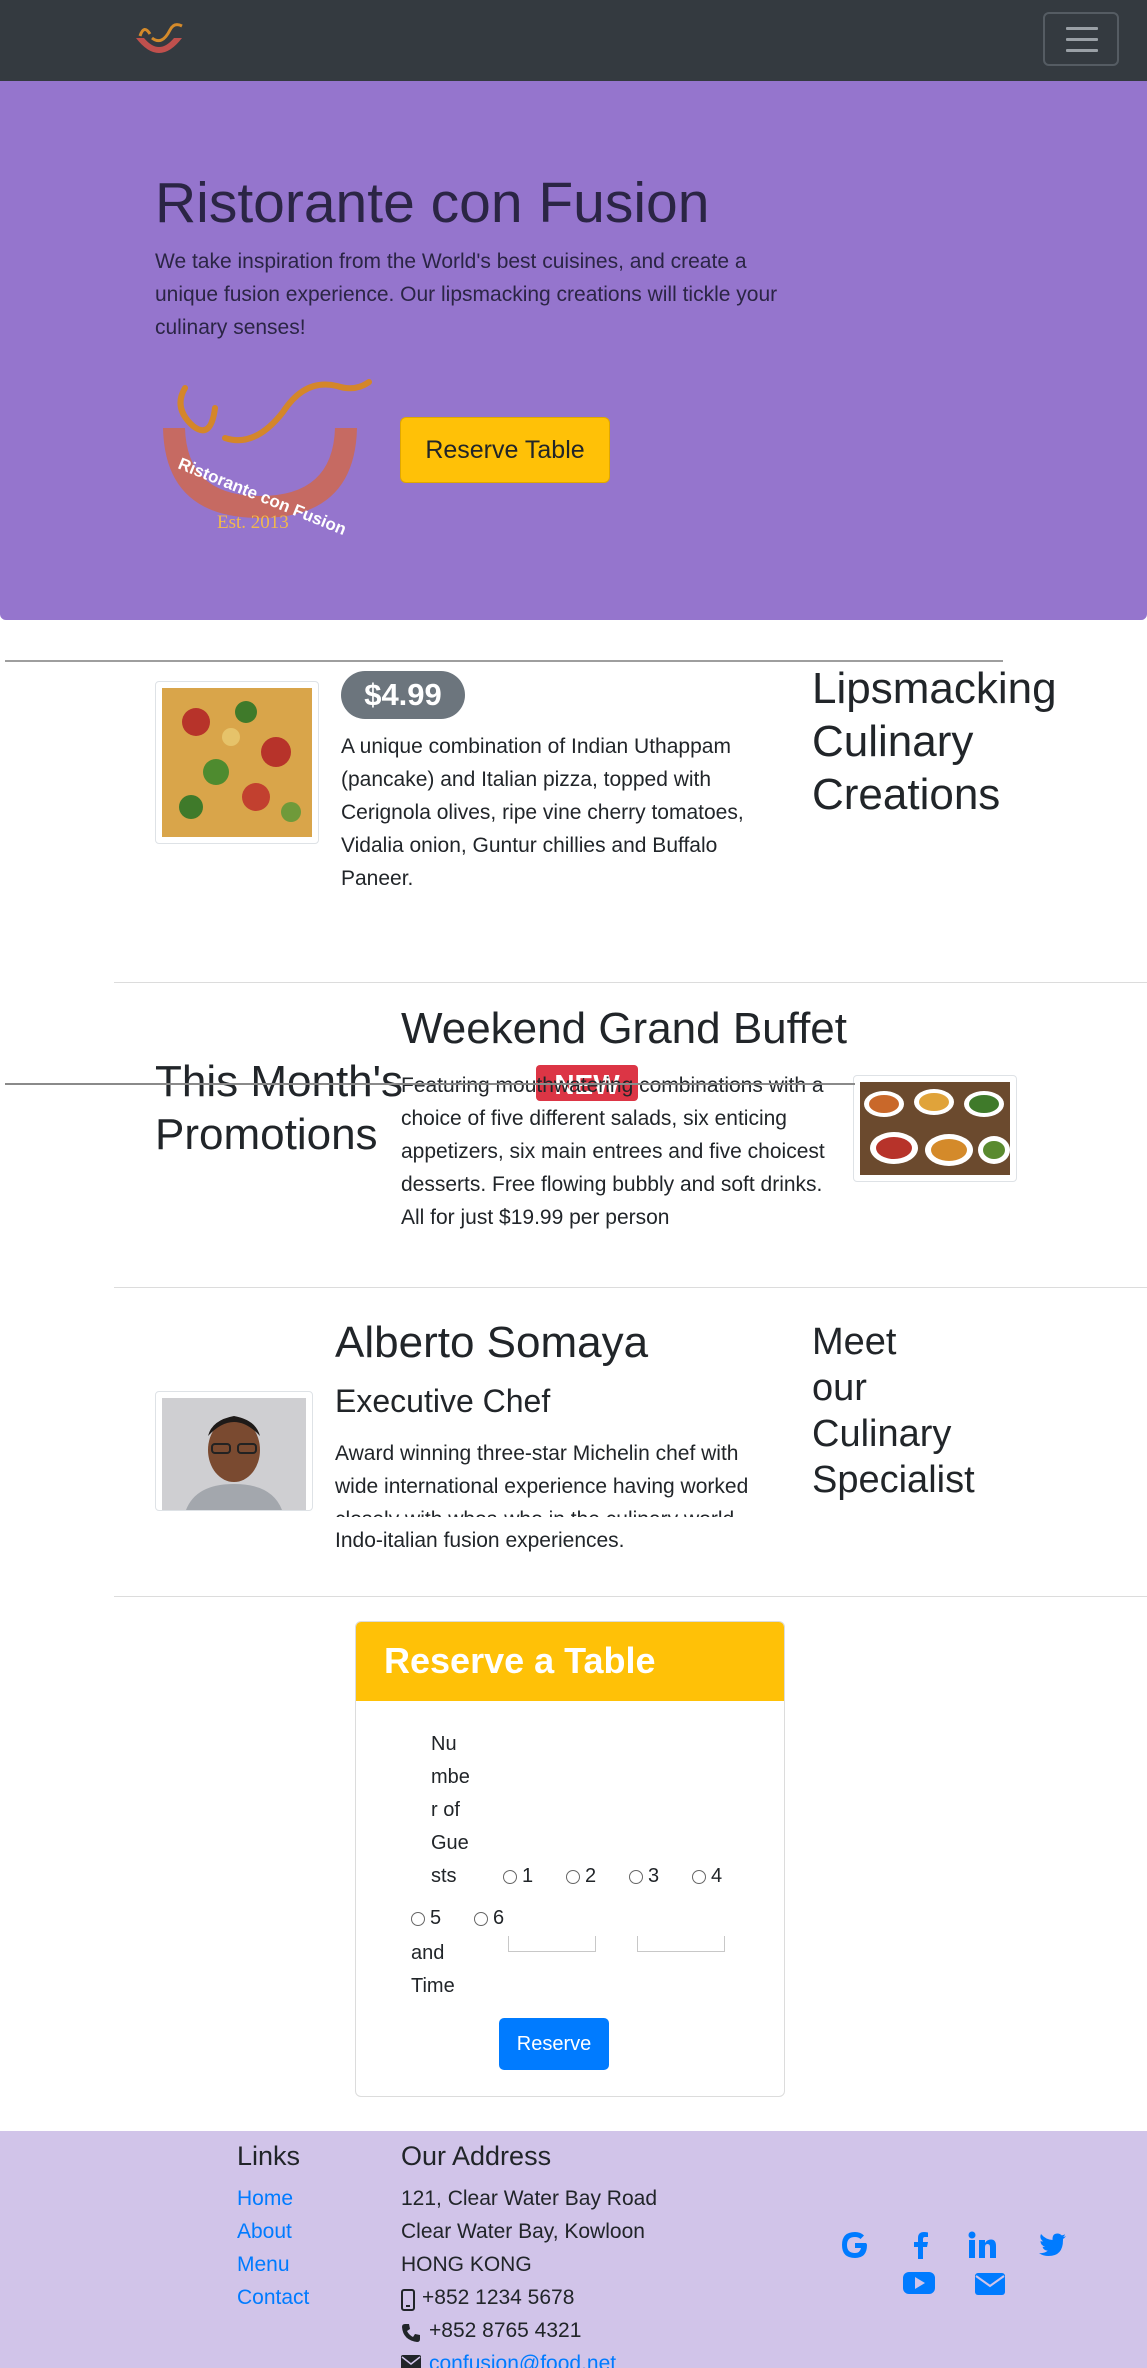 The image size is (1147, 2368). What do you see at coordinates (624, 1028) in the screenshot?
I see `promotion-title: Weekend Grand Buffet` at bounding box center [624, 1028].